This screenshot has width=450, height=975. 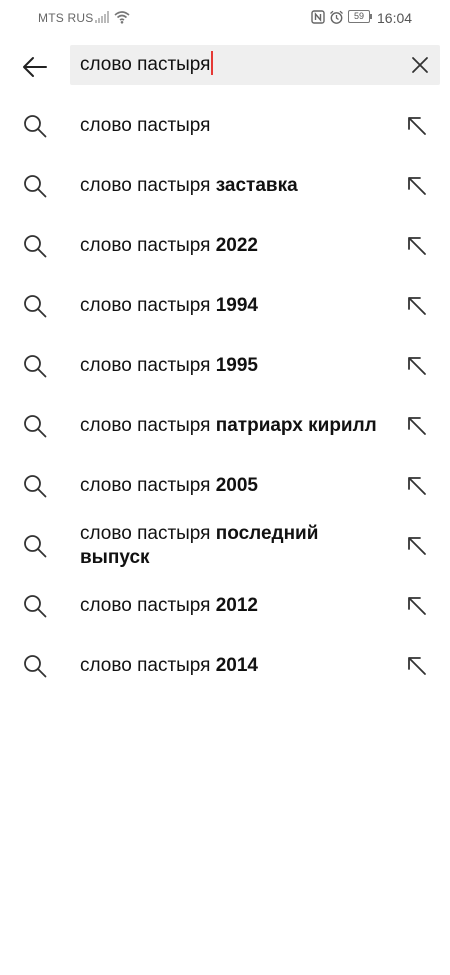 I want to click on arrow-left-icon, so click(x=35, y=67).